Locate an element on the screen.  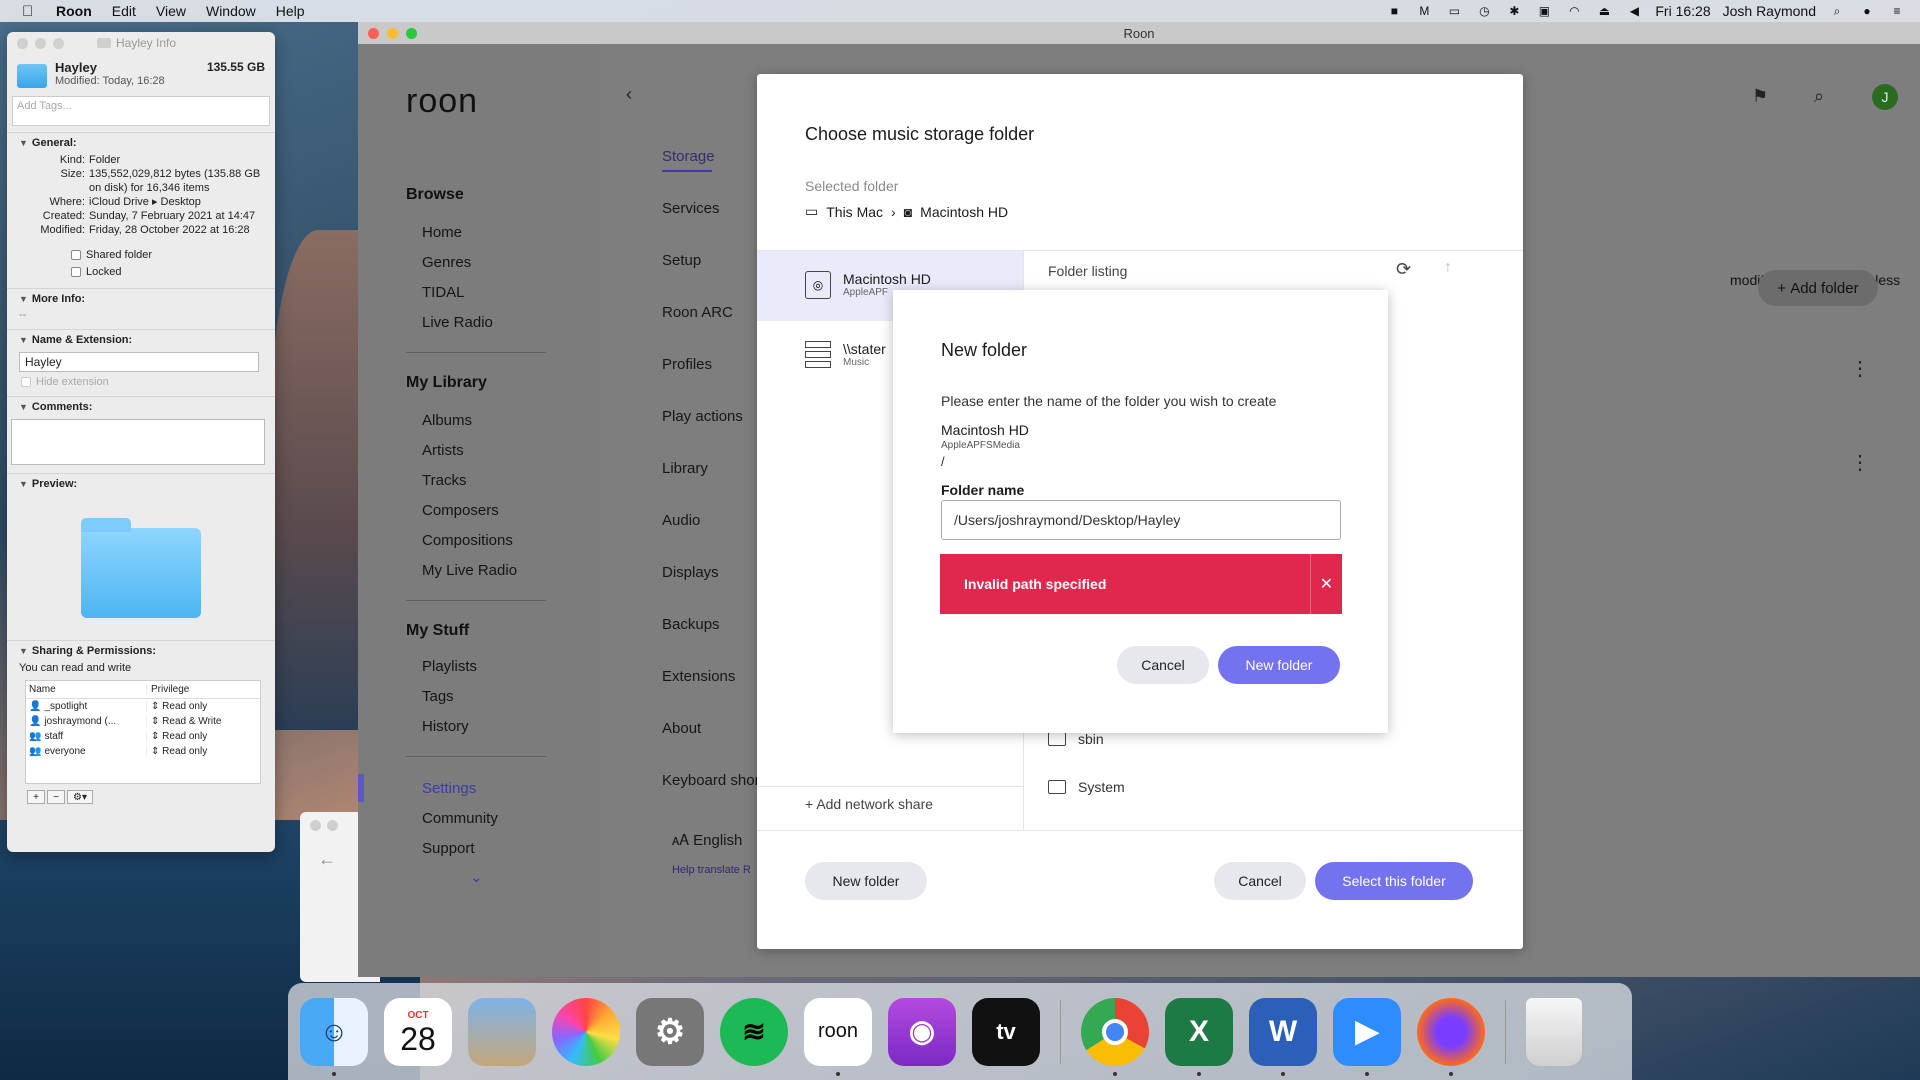
chrome-icon is located at coordinates (1115, 1036).